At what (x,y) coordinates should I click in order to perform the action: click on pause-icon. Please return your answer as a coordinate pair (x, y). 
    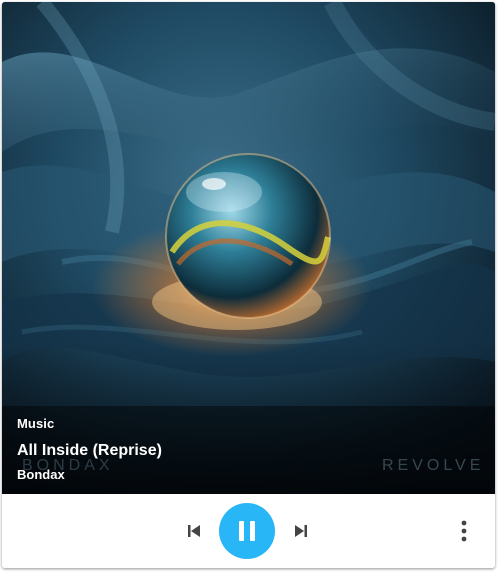
    Looking at the image, I should click on (247, 531).